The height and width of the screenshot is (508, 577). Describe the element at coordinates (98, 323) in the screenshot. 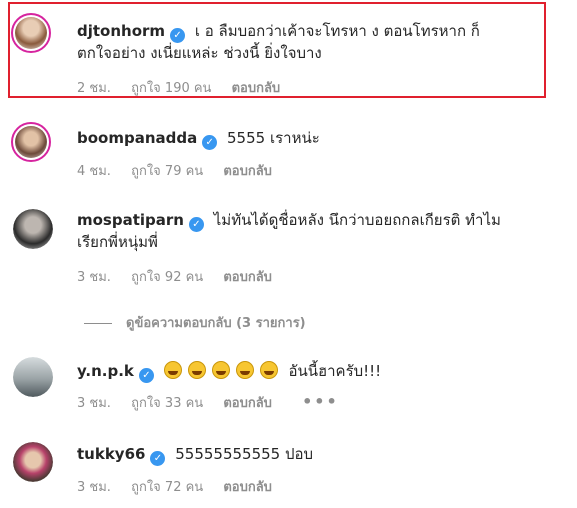

I see `divider-line` at that location.